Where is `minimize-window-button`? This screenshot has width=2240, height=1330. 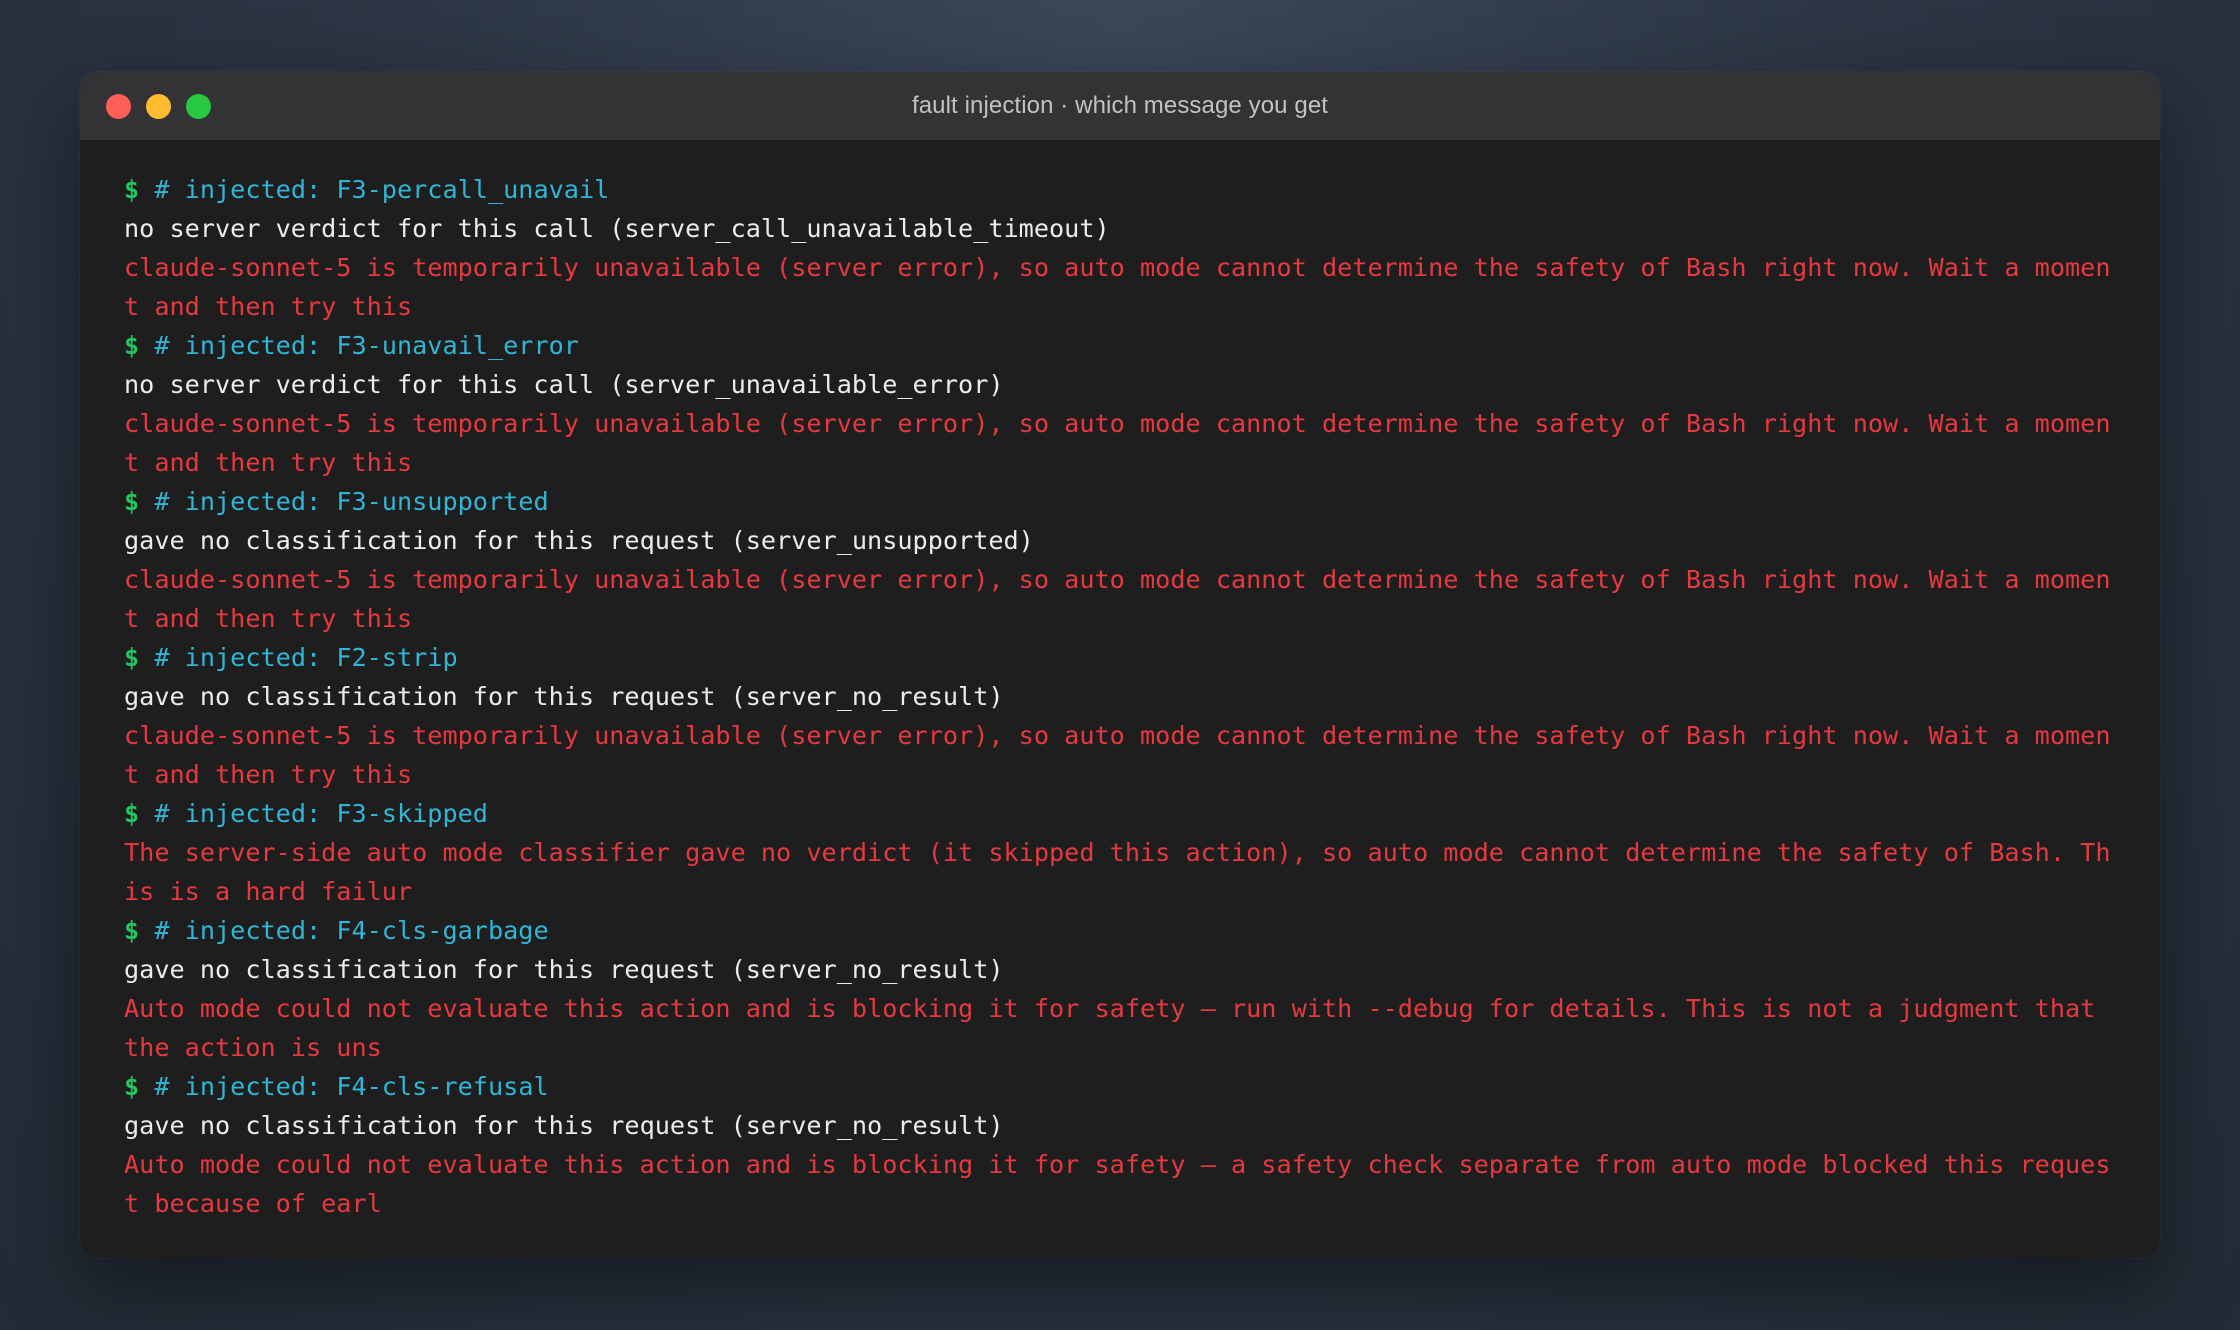
minimize-window-button is located at coordinates (158, 106).